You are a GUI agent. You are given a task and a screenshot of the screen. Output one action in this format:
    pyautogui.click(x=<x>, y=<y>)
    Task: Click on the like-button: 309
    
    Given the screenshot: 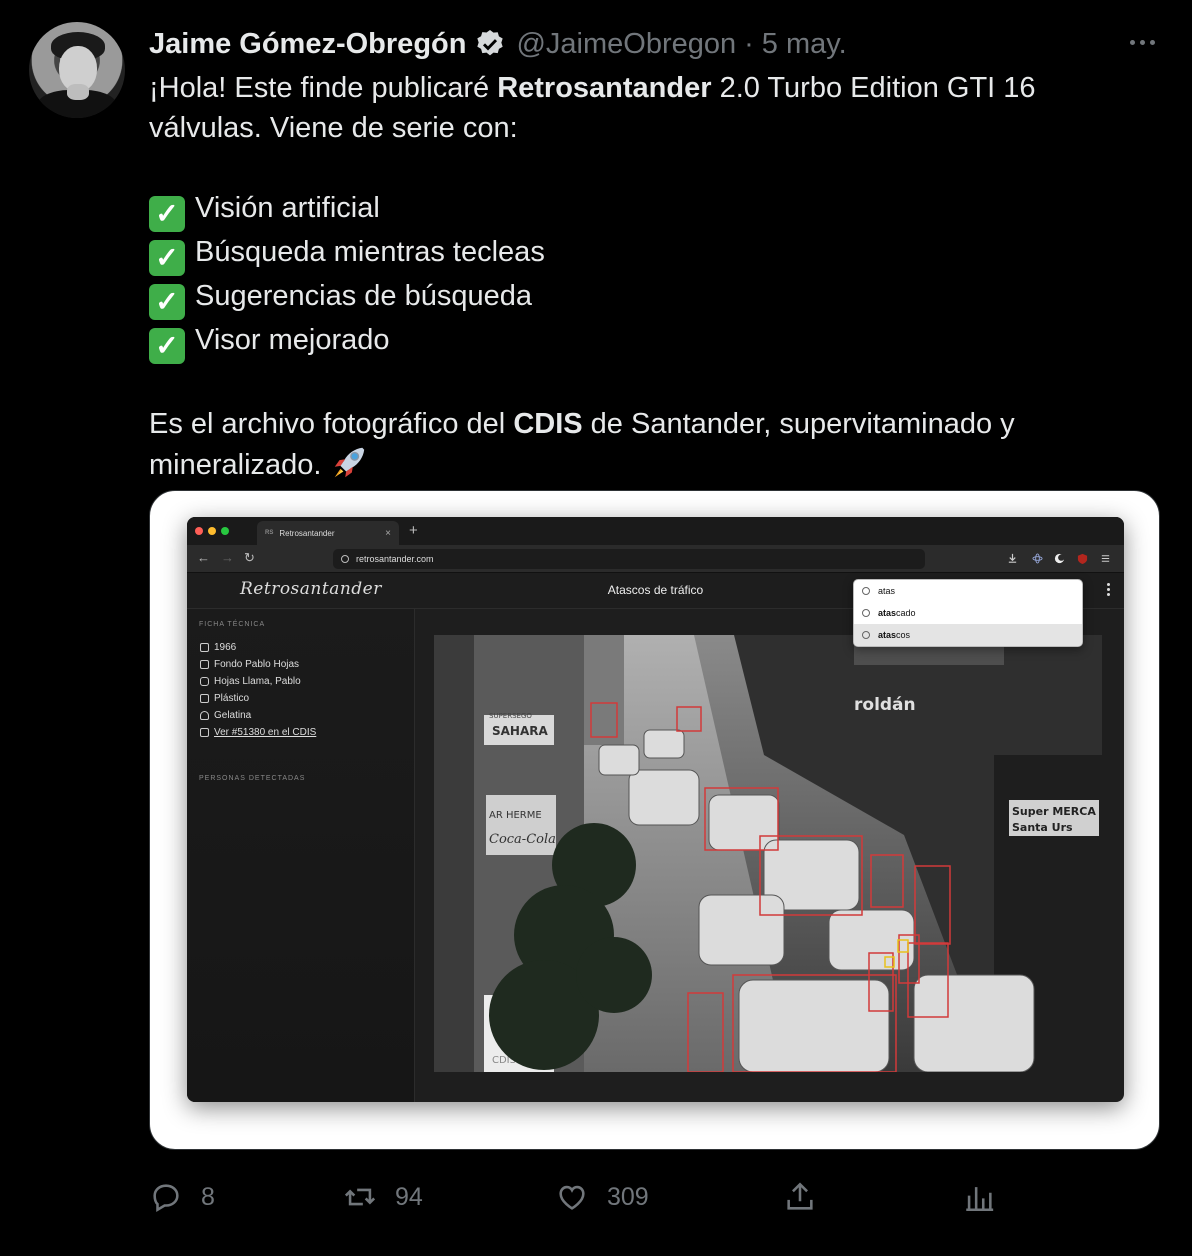 What is the action you would take?
    pyautogui.click(x=602, y=1197)
    